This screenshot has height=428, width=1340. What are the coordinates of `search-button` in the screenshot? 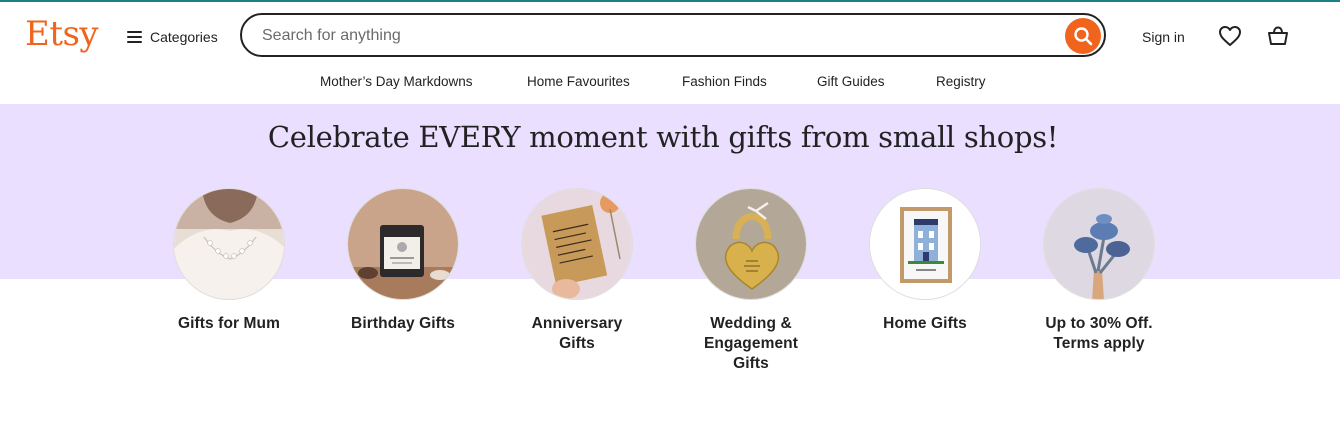 It's located at (1083, 36).